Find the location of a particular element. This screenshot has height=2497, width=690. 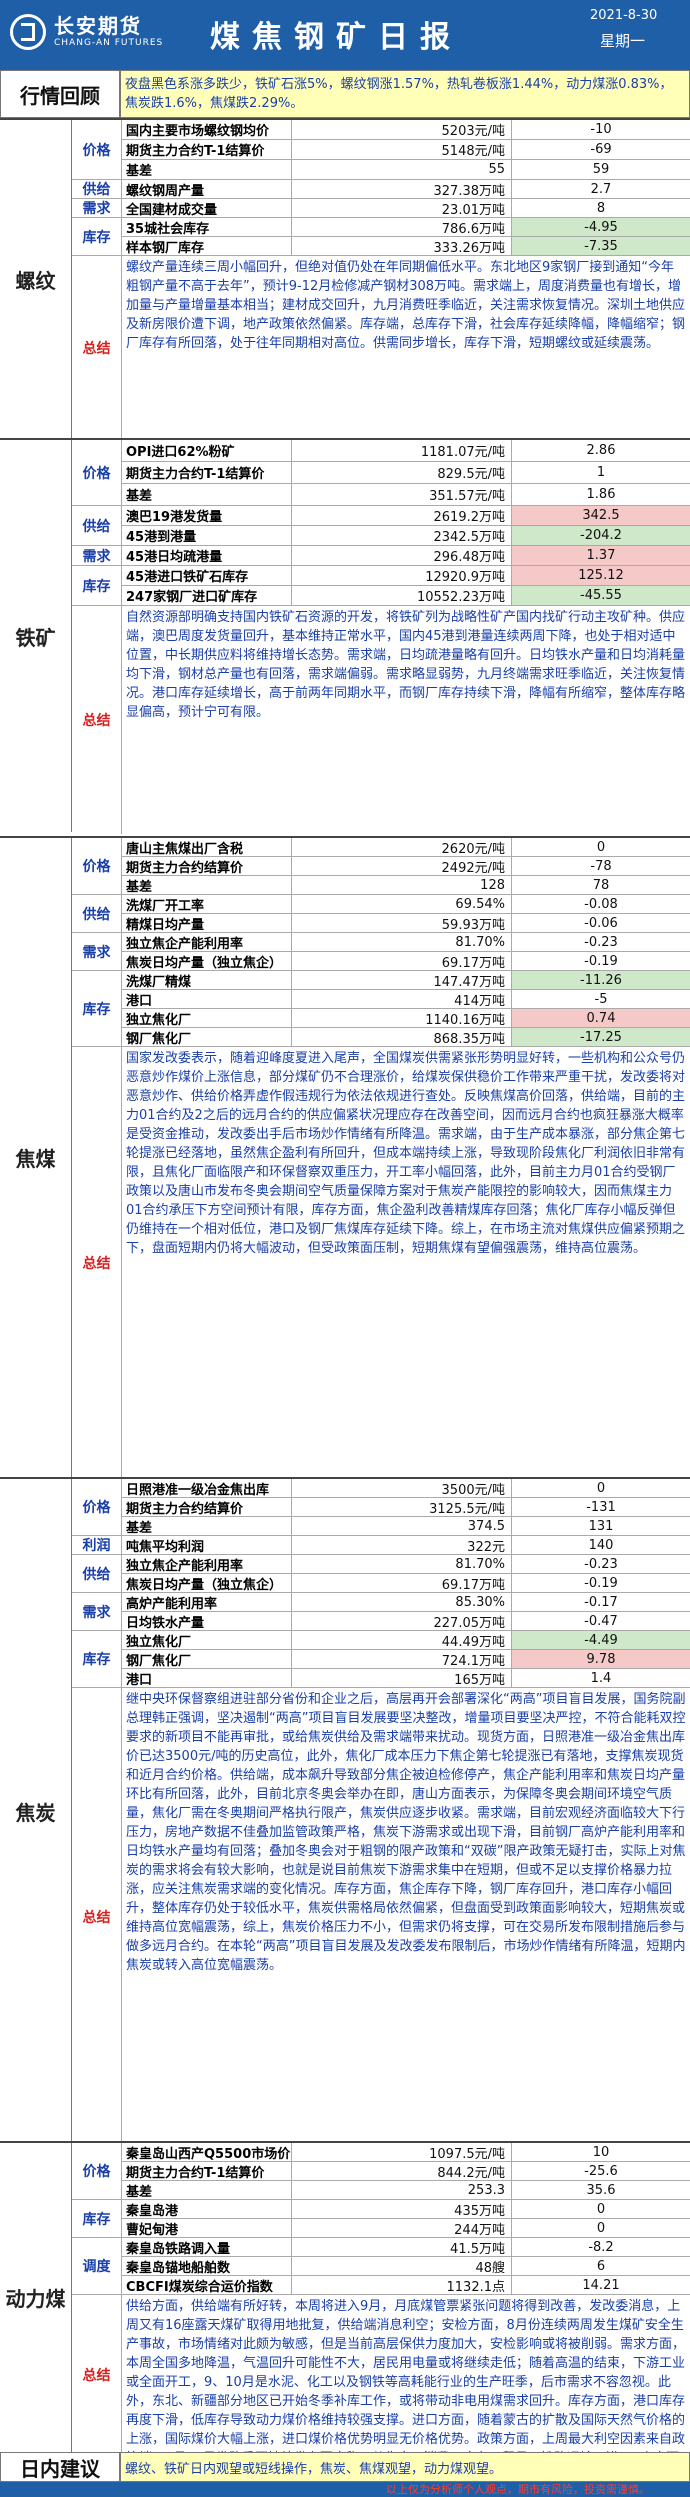

indicator-value: 3125.5元/吨 is located at coordinates (402, 1507).